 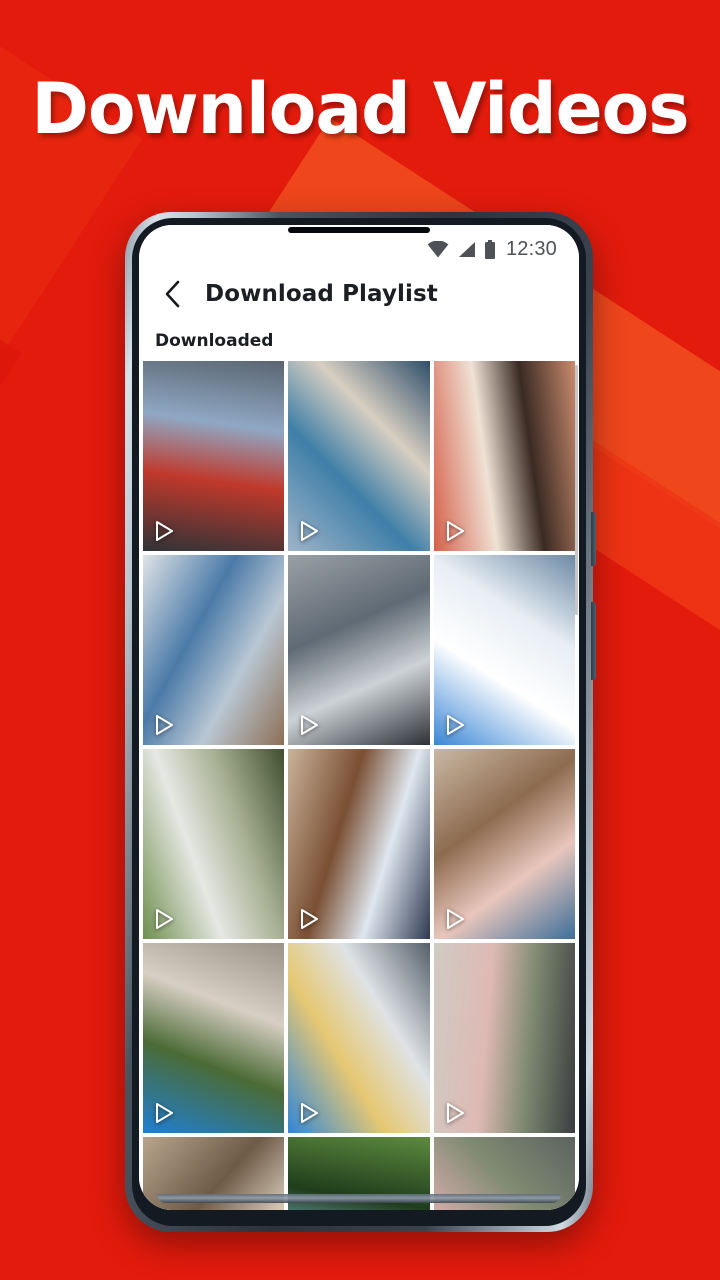 I want to click on background-diagonal-band-left, so click(x=11, y=339).